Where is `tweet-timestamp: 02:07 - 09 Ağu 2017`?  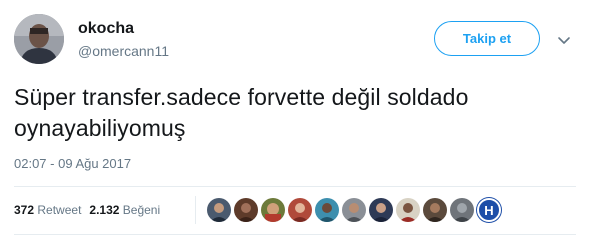
tweet-timestamp: 02:07 - 09 Ağu 2017 is located at coordinates (72, 163).